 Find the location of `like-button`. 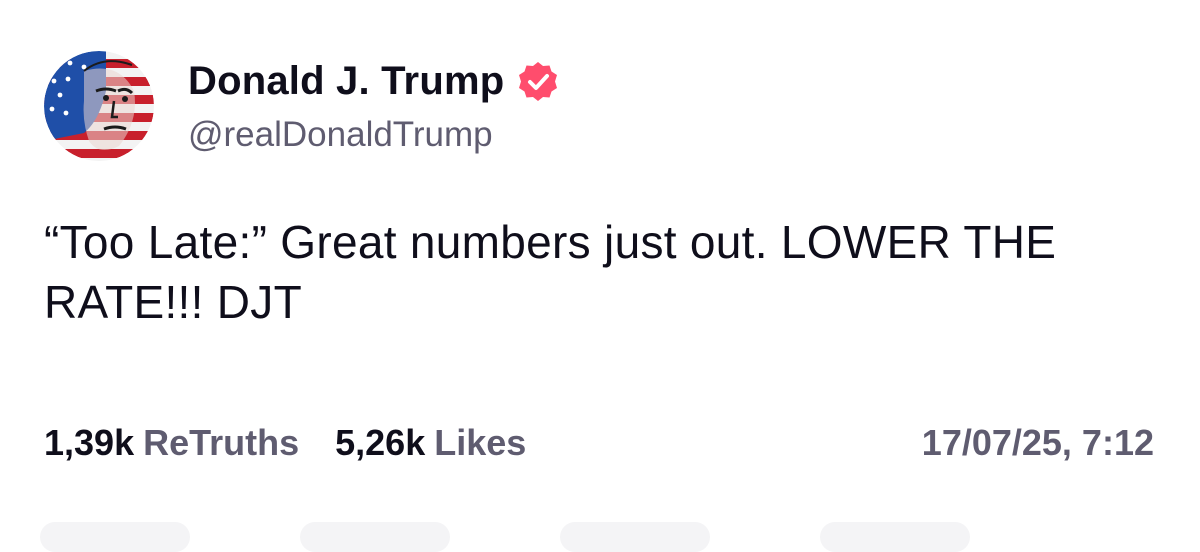

like-button is located at coordinates (635, 537).